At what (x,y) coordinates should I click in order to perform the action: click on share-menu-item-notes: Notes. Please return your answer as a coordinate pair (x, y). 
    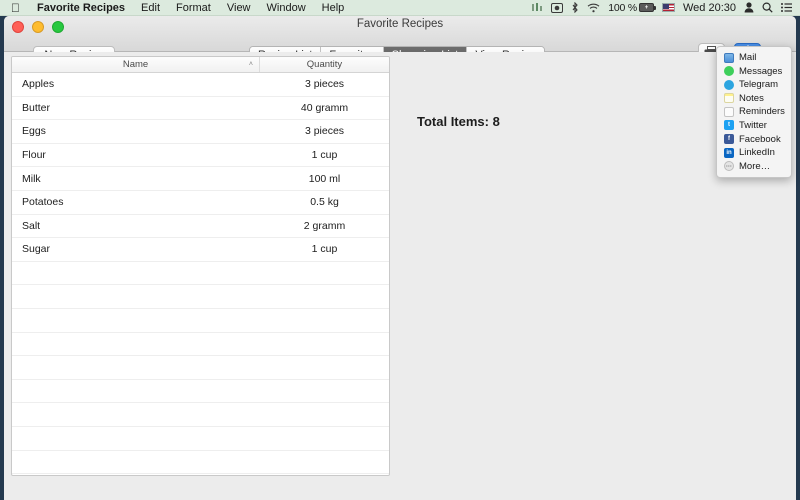
    Looking at the image, I should click on (754, 98).